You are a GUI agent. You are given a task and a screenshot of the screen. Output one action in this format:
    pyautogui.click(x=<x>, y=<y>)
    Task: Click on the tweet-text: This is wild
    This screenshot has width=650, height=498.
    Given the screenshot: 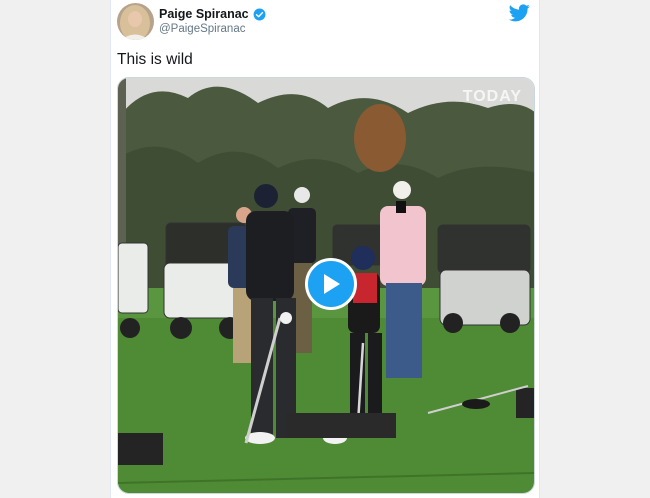 What is the action you would take?
    pyautogui.click(x=155, y=59)
    